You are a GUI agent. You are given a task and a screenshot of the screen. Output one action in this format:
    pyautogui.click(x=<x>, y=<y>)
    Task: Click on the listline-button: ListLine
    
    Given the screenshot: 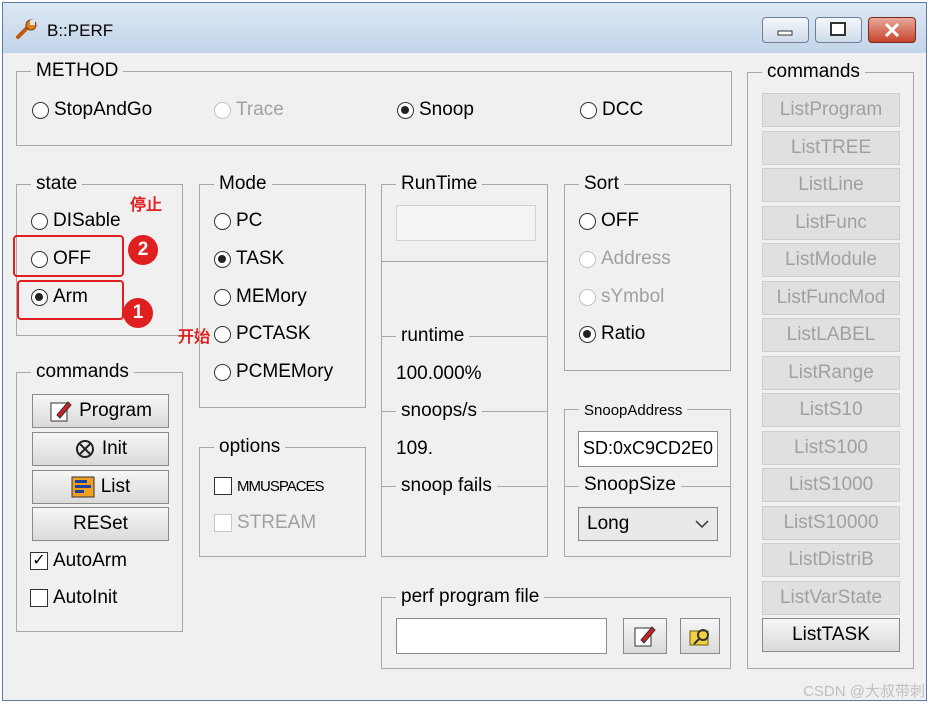 What is the action you would take?
    pyautogui.click(x=831, y=185)
    